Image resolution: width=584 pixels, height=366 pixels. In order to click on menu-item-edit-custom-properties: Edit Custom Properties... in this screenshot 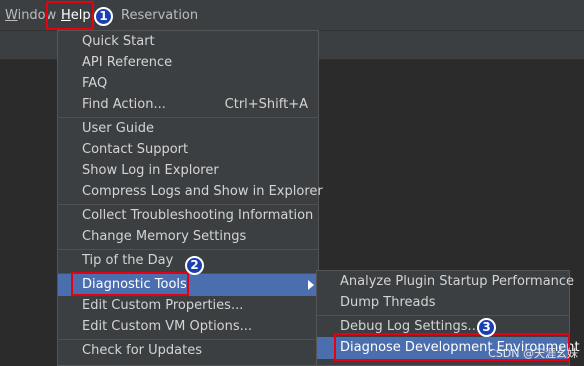, I will do `click(162, 306)`.